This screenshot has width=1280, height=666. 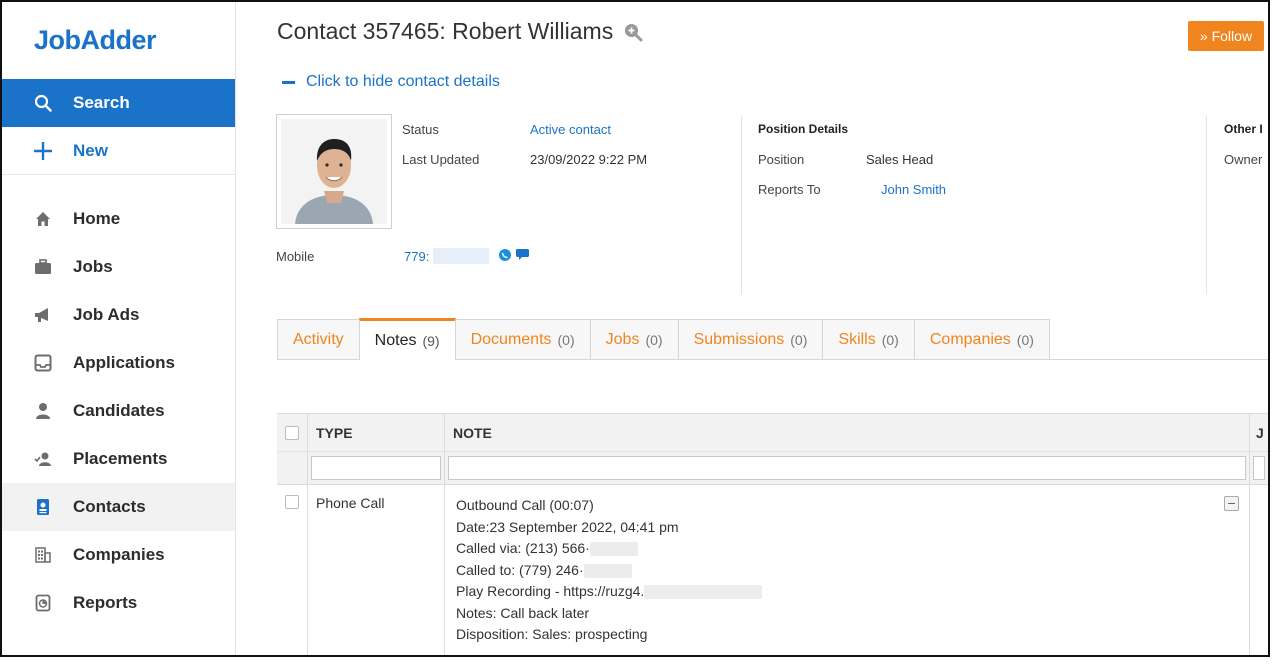 I want to click on jobadder-logo: JobAdder, so click(x=118, y=40).